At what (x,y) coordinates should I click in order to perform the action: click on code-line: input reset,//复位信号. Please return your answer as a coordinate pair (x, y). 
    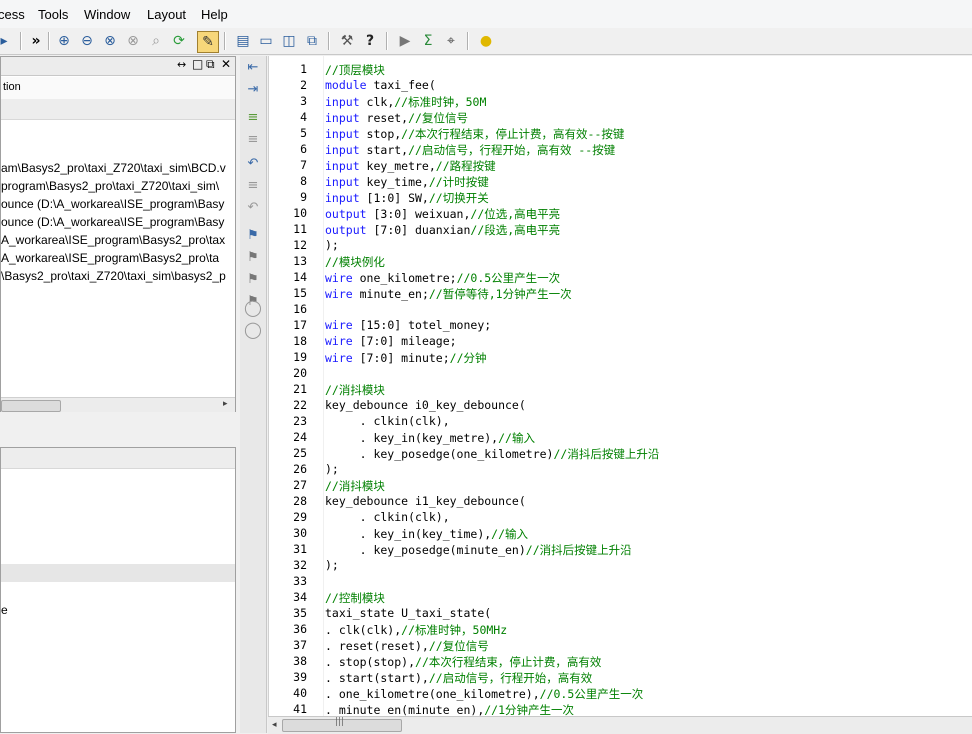
    Looking at the image, I should click on (396, 118).